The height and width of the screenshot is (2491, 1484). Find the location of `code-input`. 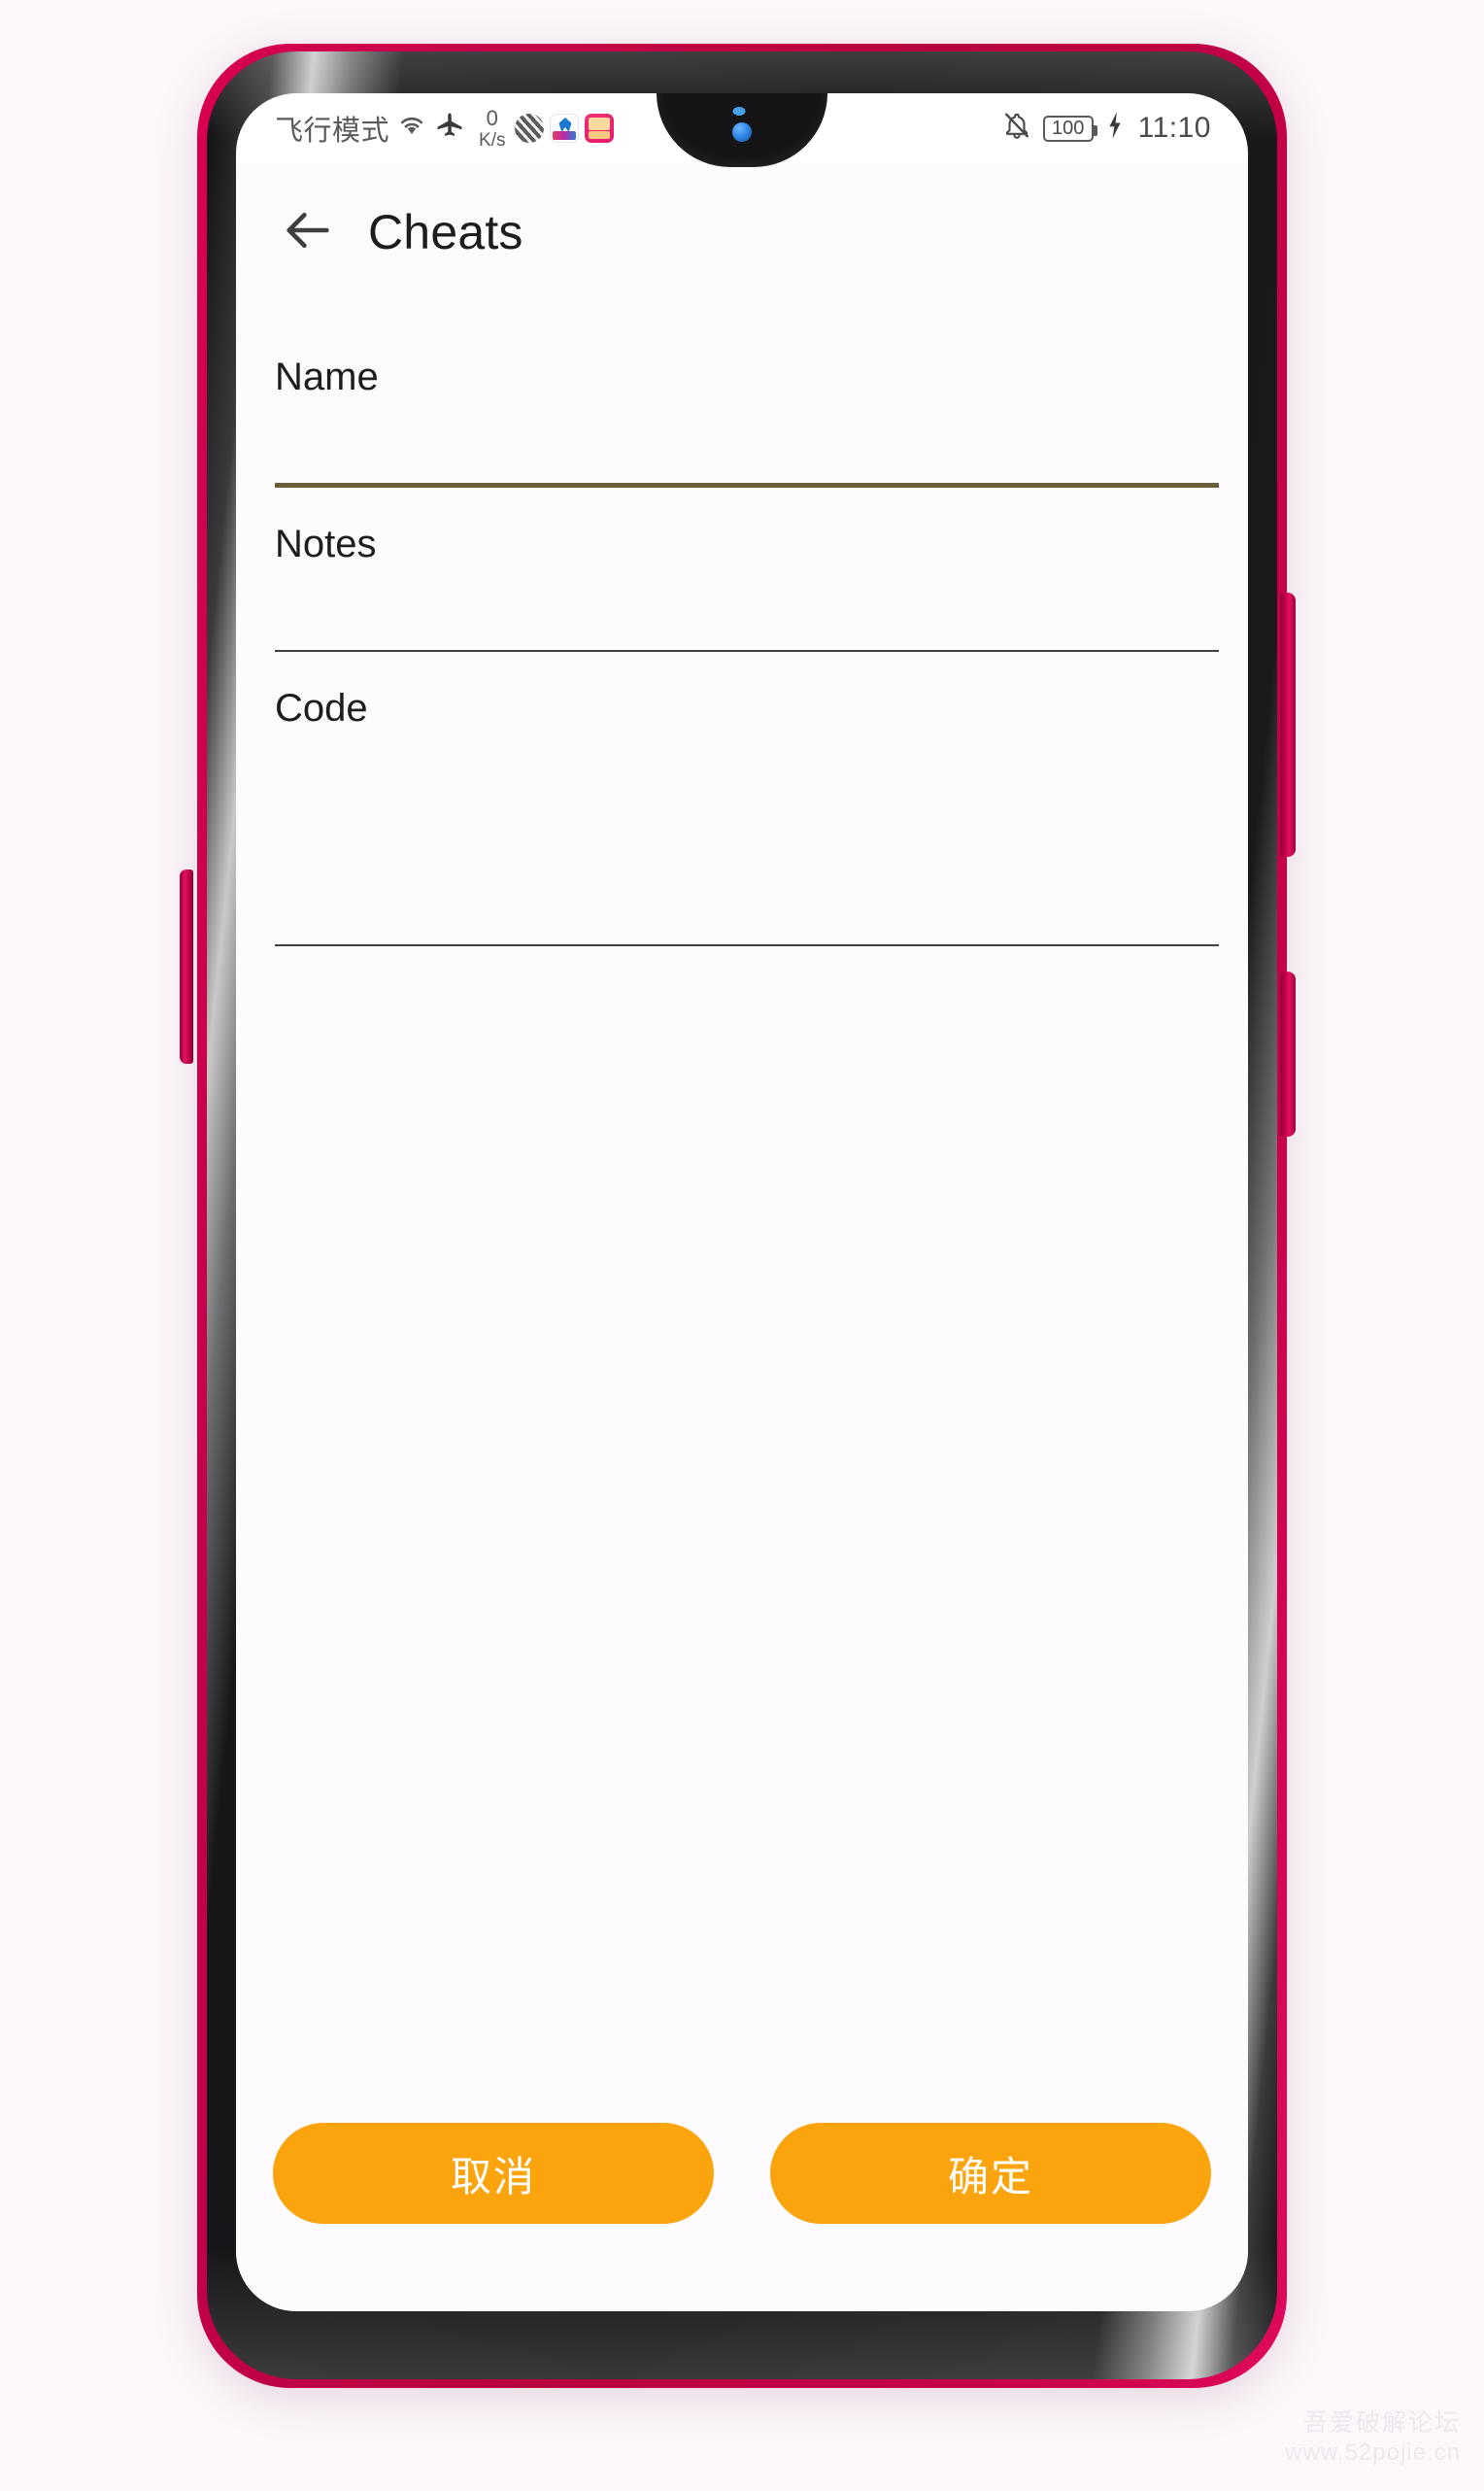

code-input is located at coordinates (747, 837).